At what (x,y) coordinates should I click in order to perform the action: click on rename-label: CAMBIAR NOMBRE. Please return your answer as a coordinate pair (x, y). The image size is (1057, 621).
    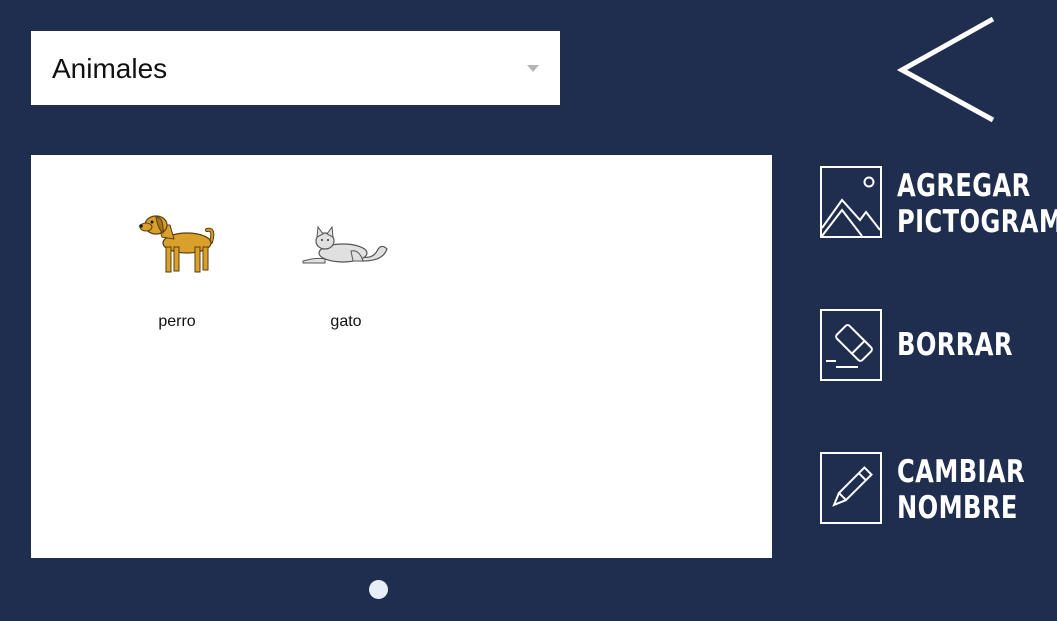
    Looking at the image, I should click on (961, 490).